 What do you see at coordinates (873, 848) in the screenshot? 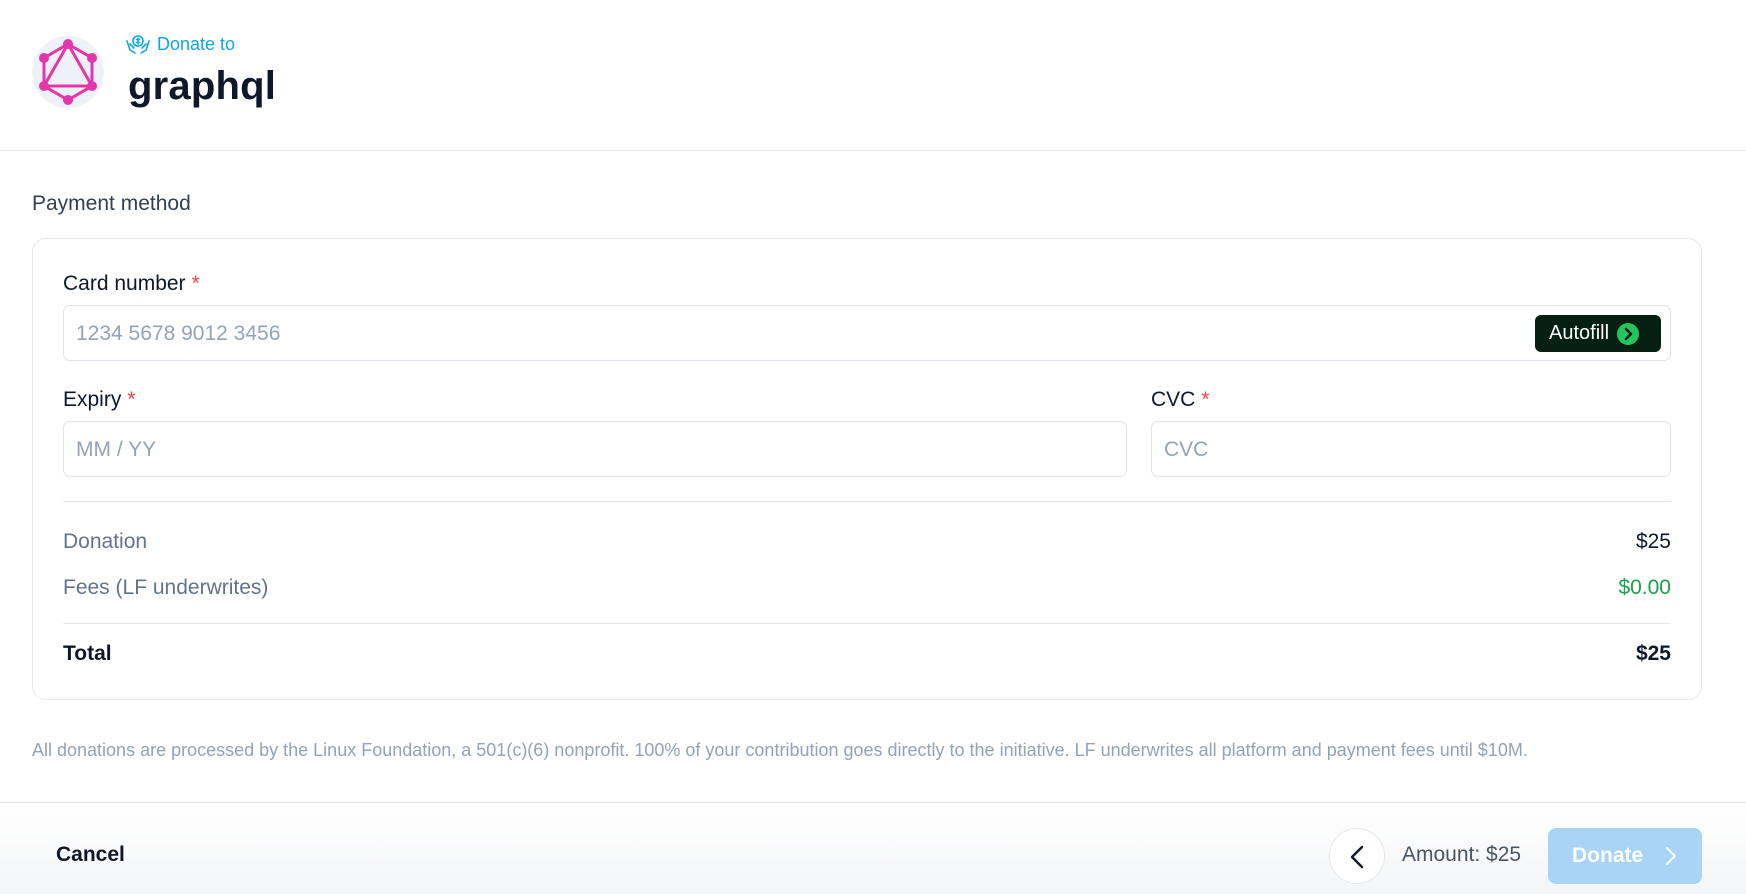
I see `footer: Cancel Amount: $25 Donate` at bounding box center [873, 848].